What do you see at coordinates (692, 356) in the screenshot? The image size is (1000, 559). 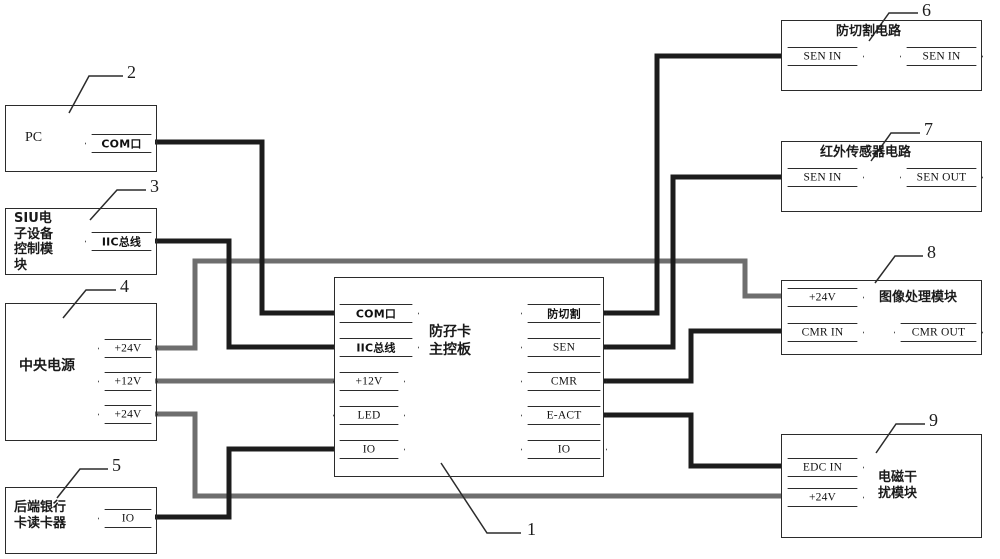 I see `wire-mainboard-to-image-cmr` at bounding box center [692, 356].